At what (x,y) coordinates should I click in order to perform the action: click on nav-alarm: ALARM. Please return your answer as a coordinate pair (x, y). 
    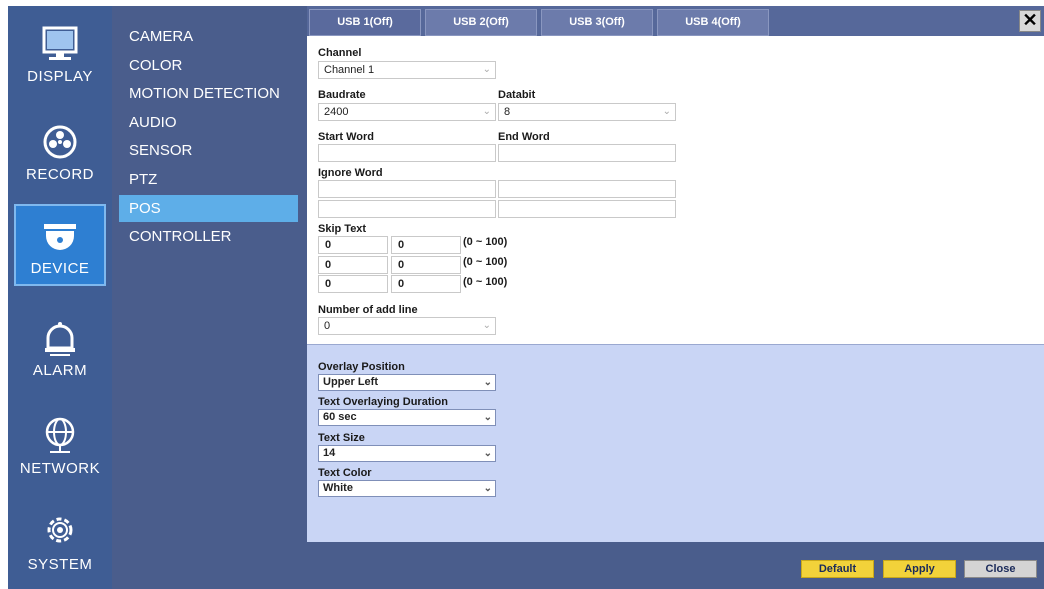
    Looking at the image, I should click on (60, 349).